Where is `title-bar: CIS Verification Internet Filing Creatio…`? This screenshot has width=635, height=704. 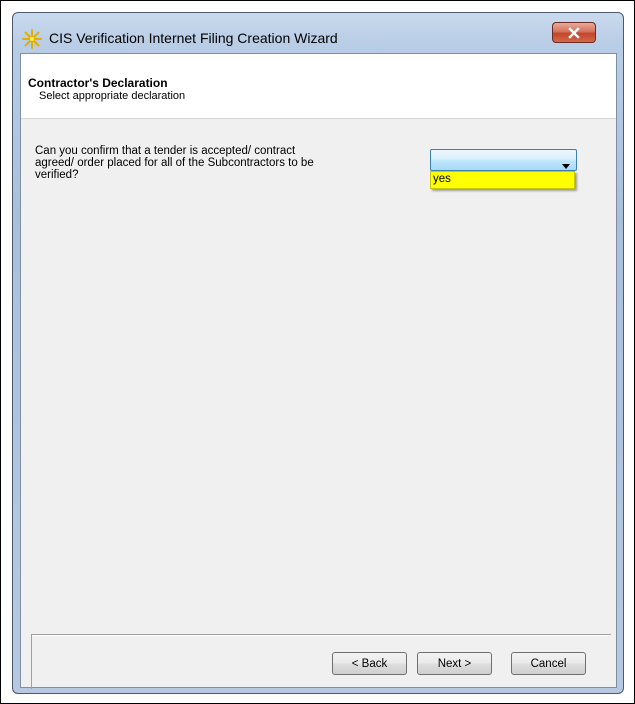 title-bar: CIS Verification Internet Filing Creatio… is located at coordinates (318, 33).